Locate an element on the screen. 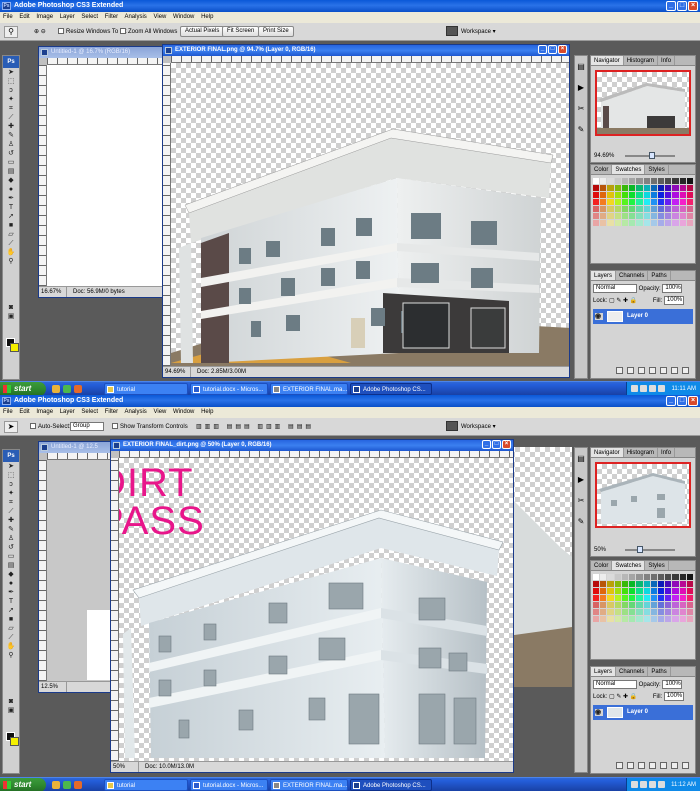 This screenshot has width=700, height=791. fill-input: 100% is located at coordinates (673, 696).